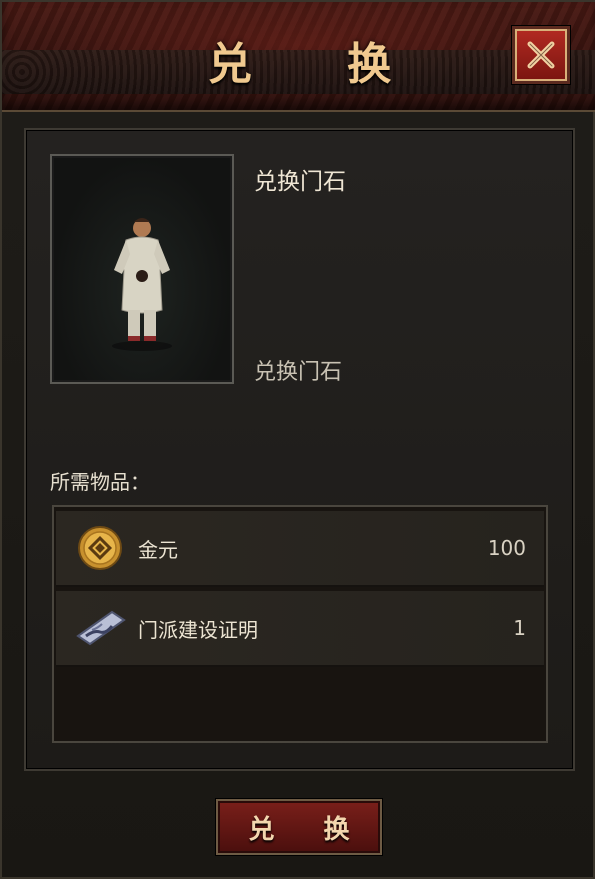  Describe the element at coordinates (142, 284) in the screenshot. I see `character-figure-icon` at that location.